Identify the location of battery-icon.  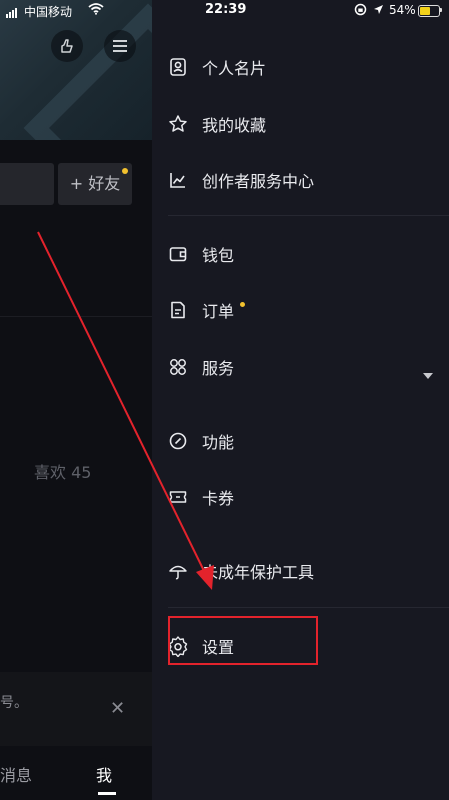
(429, 11).